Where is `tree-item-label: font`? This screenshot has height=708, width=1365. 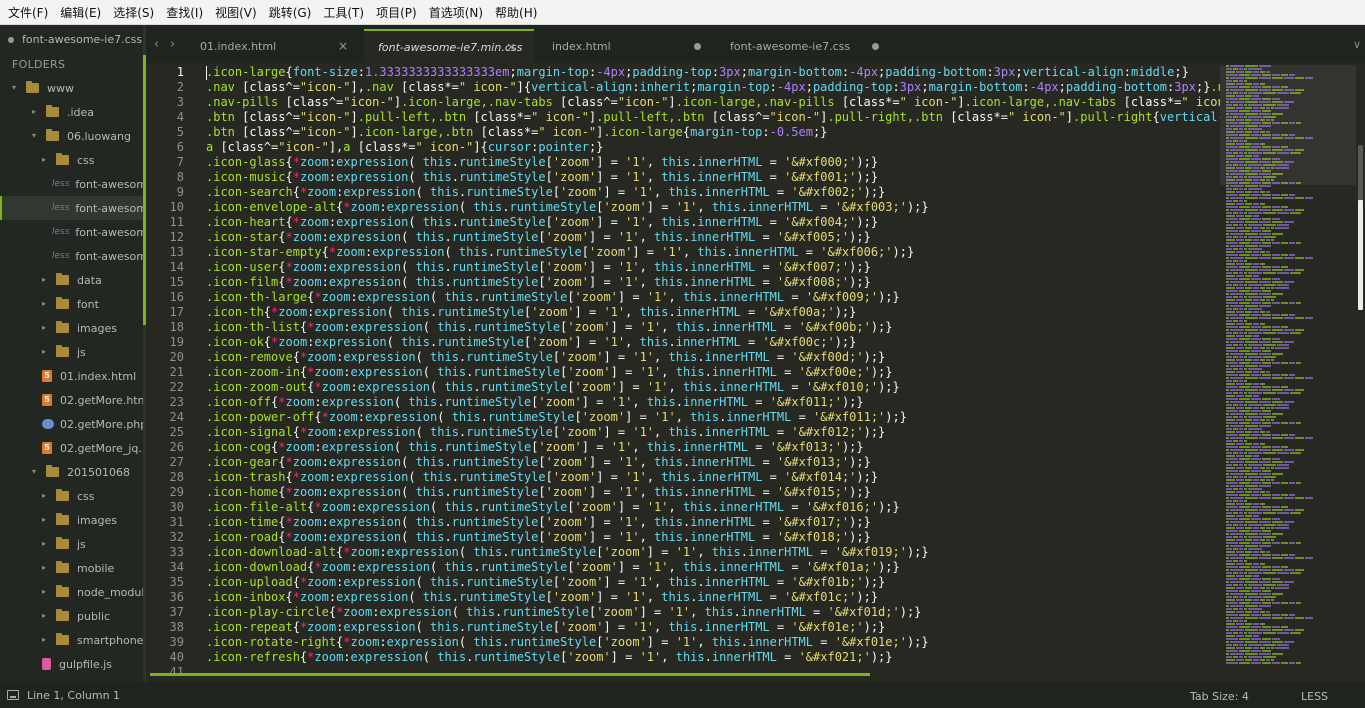
tree-item-label: font is located at coordinates (88, 304).